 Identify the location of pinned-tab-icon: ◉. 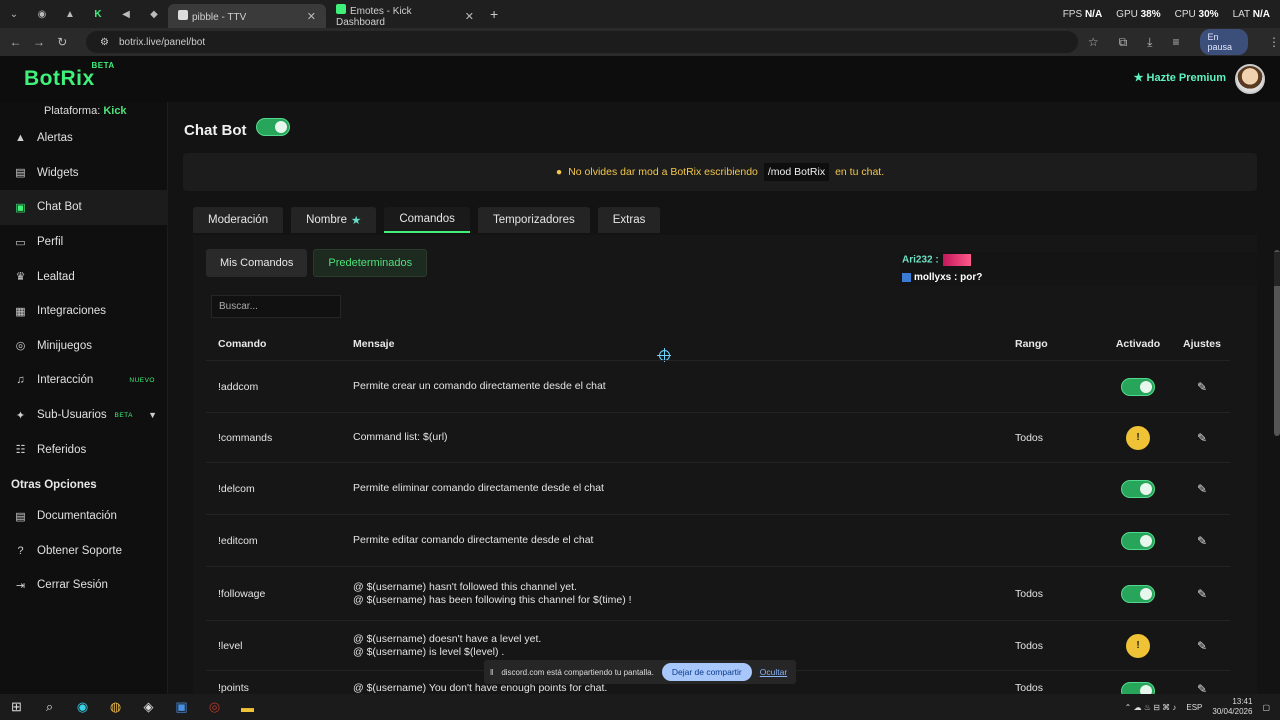
(42, 14).